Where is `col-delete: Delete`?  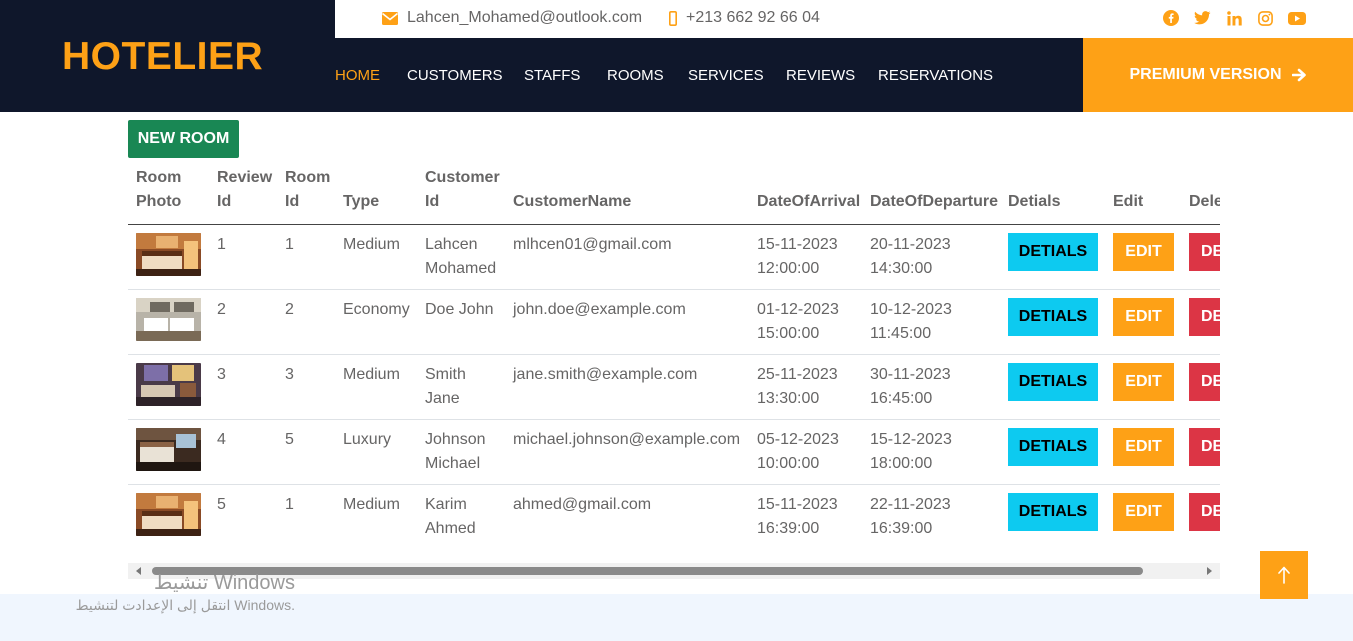 col-delete: Delete is located at coordinates (1200, 195).